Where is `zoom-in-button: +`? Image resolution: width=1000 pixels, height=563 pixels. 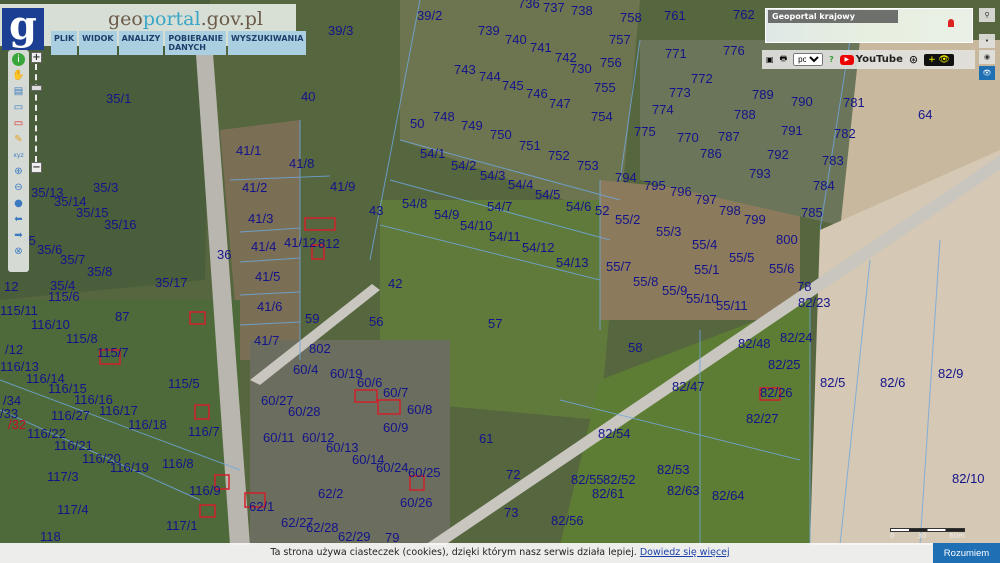
zoom-in-button: + is located at coordinates (36, 57).